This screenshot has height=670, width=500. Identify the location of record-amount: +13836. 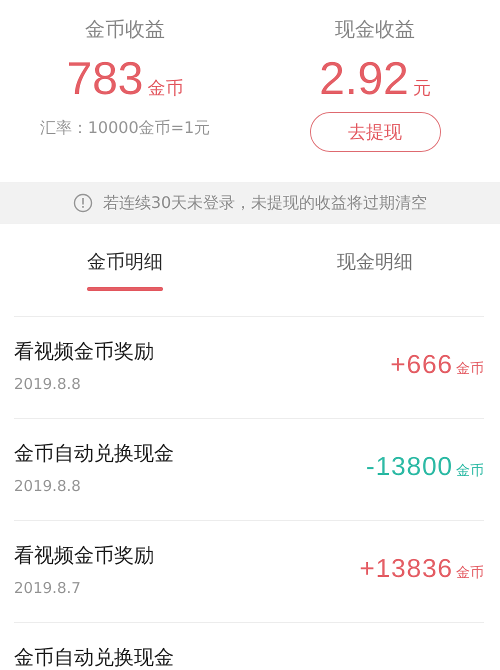
(406, 568).